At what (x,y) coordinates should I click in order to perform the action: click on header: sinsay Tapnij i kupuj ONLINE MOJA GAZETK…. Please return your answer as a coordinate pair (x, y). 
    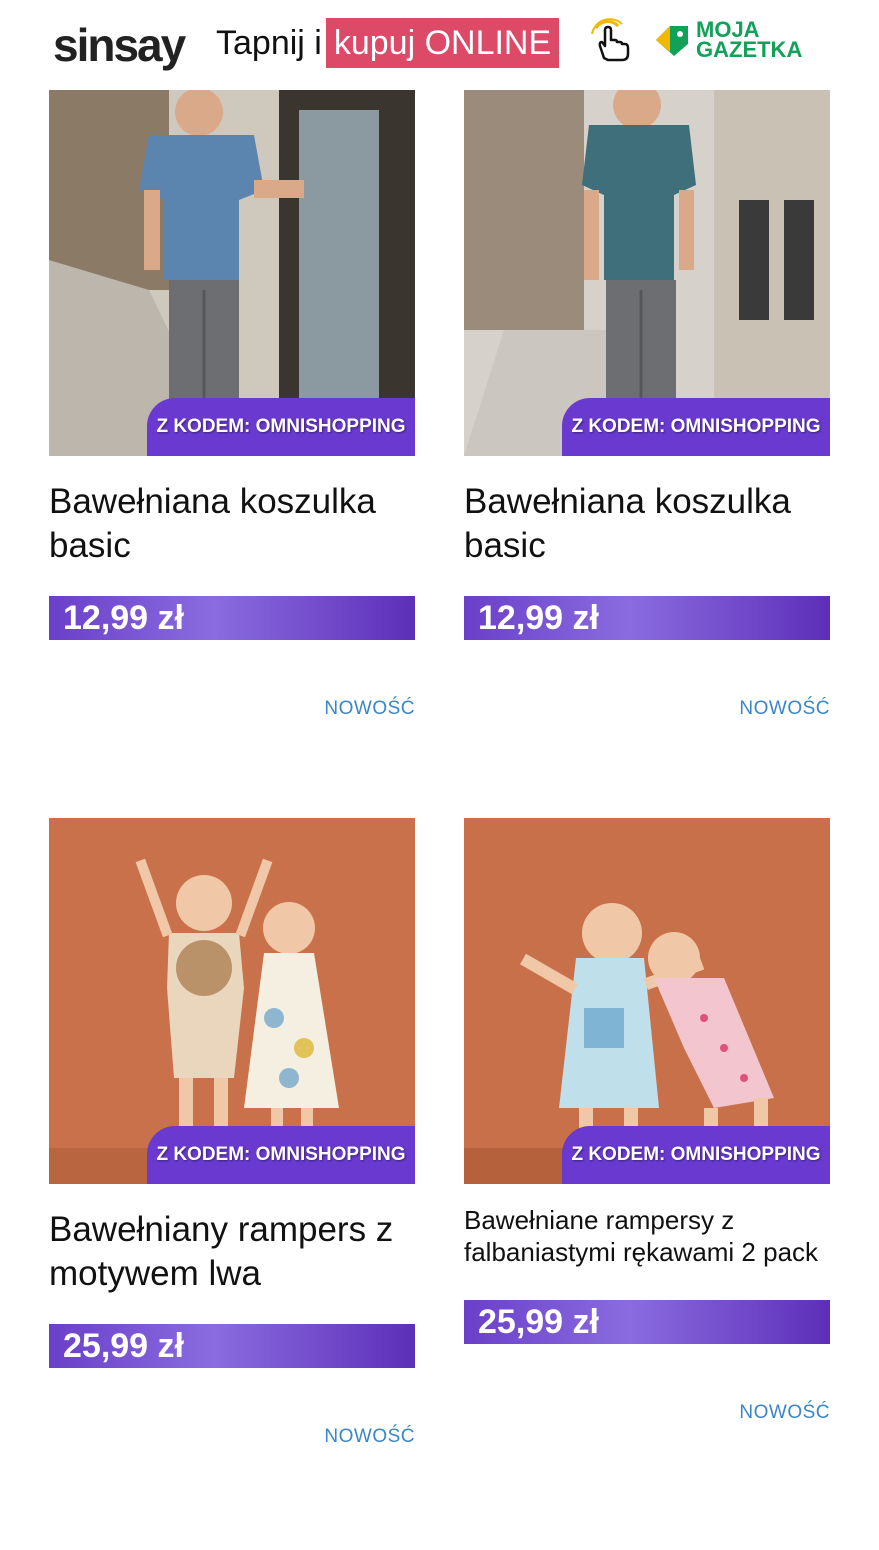
    Looking at the image, I should click on (439, 45).